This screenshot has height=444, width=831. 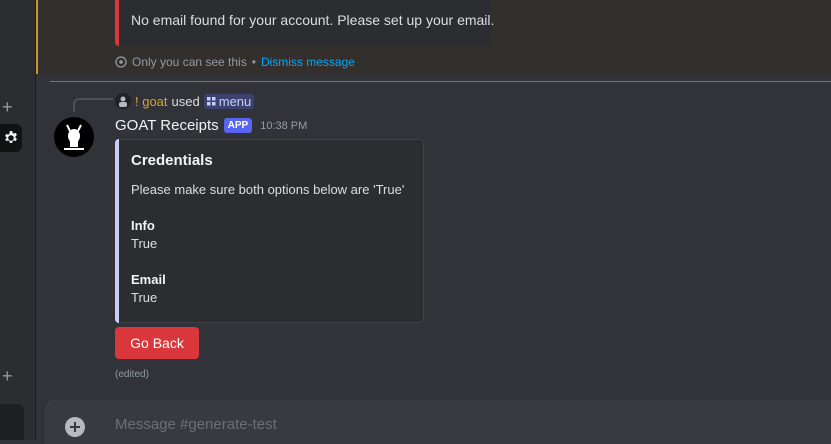 What do you see at coordinates (143, 225) in the screenshot?
I see `field-name-info: Info` at bounding box center [143, 225].